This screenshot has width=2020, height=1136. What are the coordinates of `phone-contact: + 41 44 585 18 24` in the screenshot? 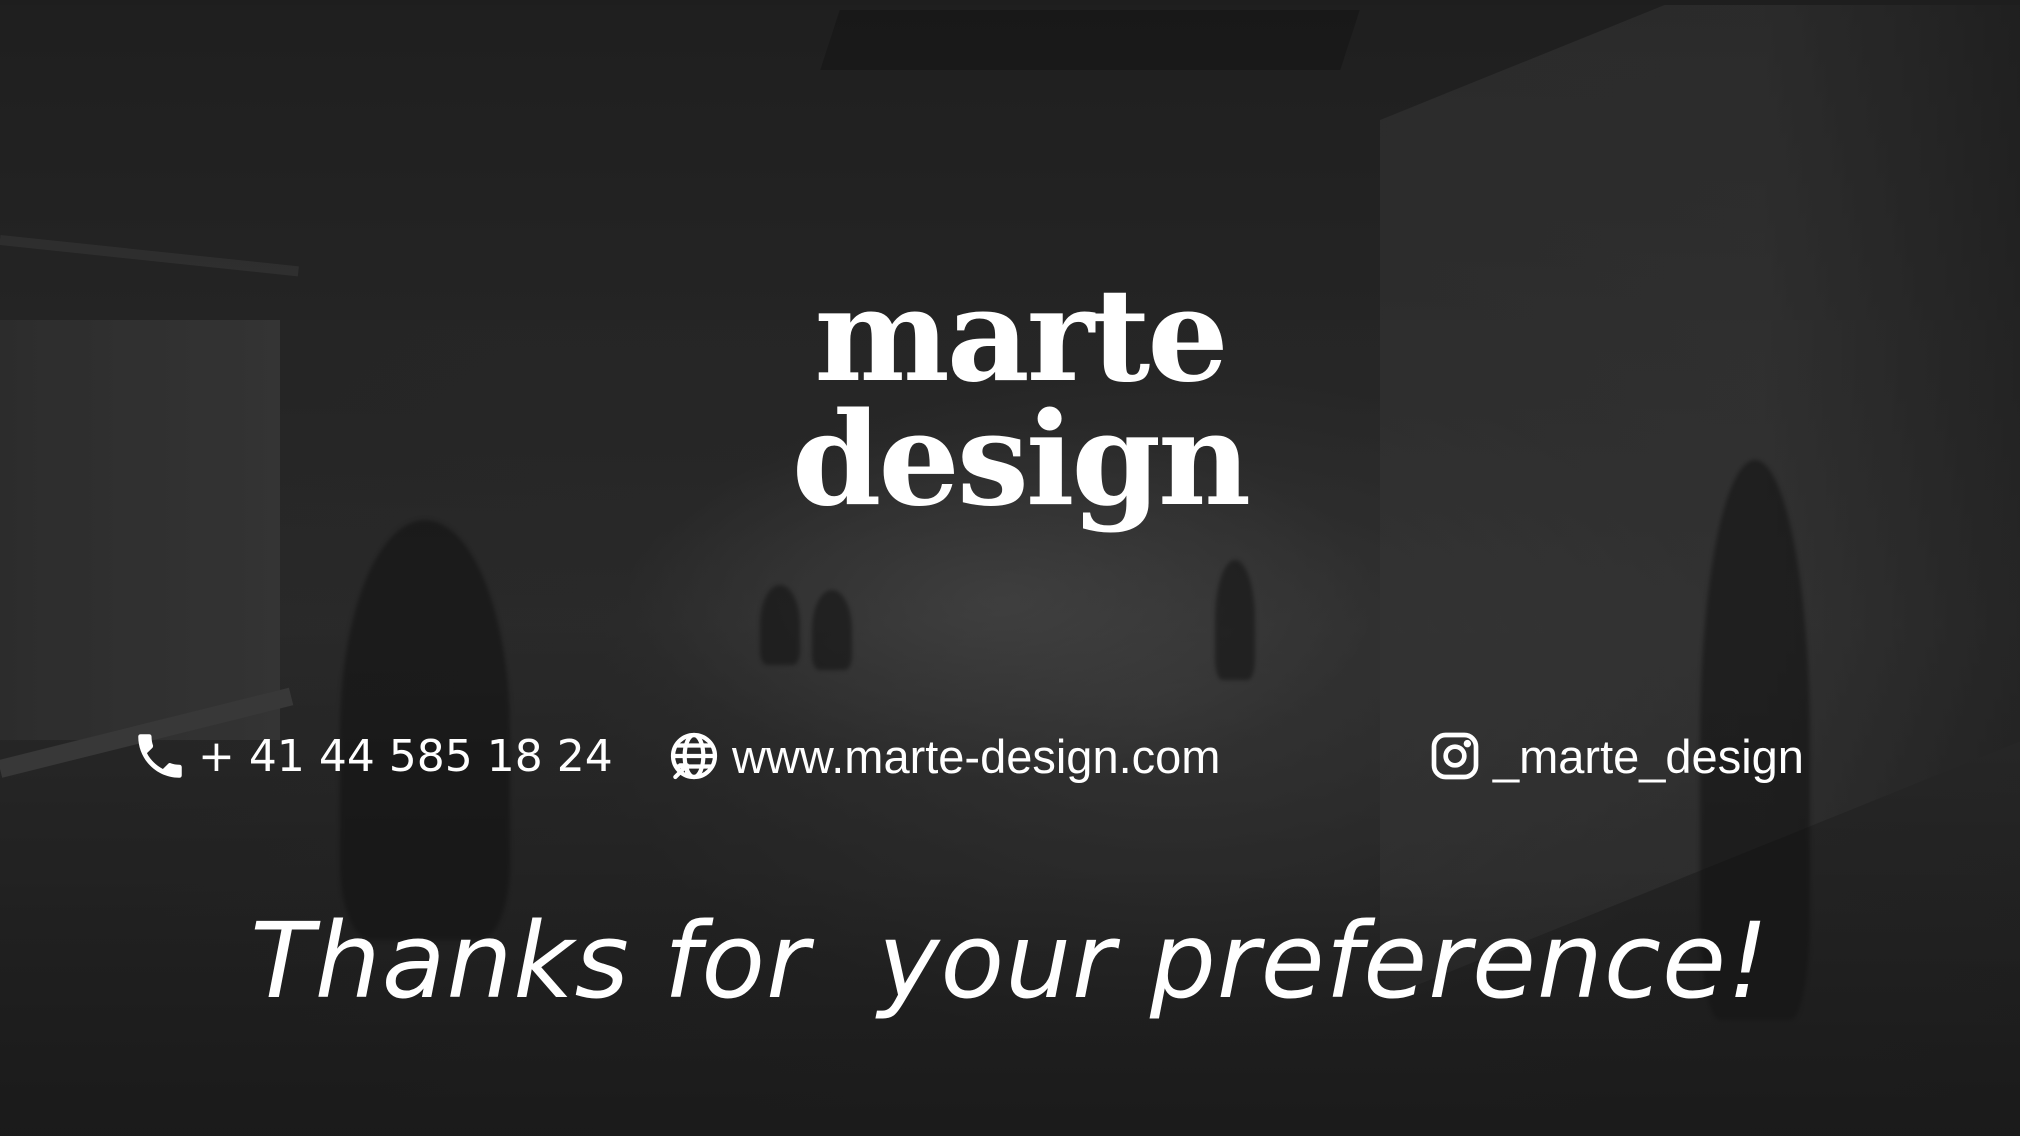 It's located at (371, 756).